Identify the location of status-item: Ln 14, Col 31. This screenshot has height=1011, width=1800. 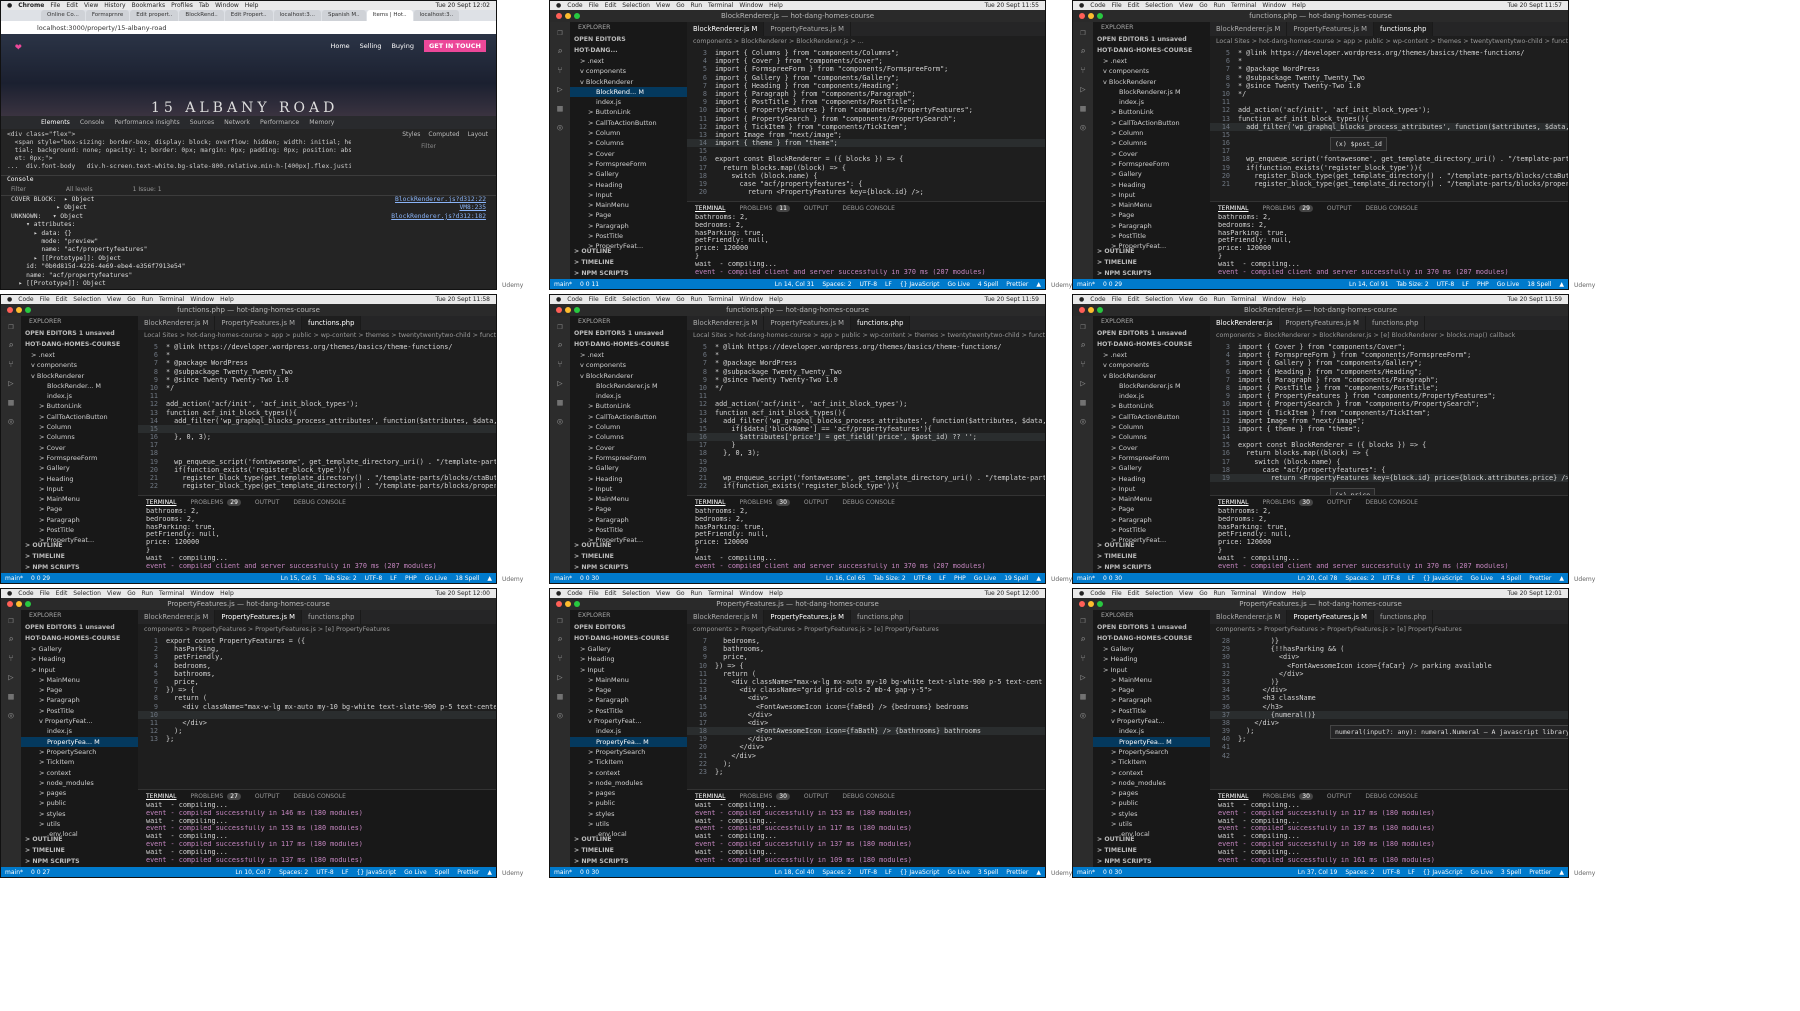
(795, 284).